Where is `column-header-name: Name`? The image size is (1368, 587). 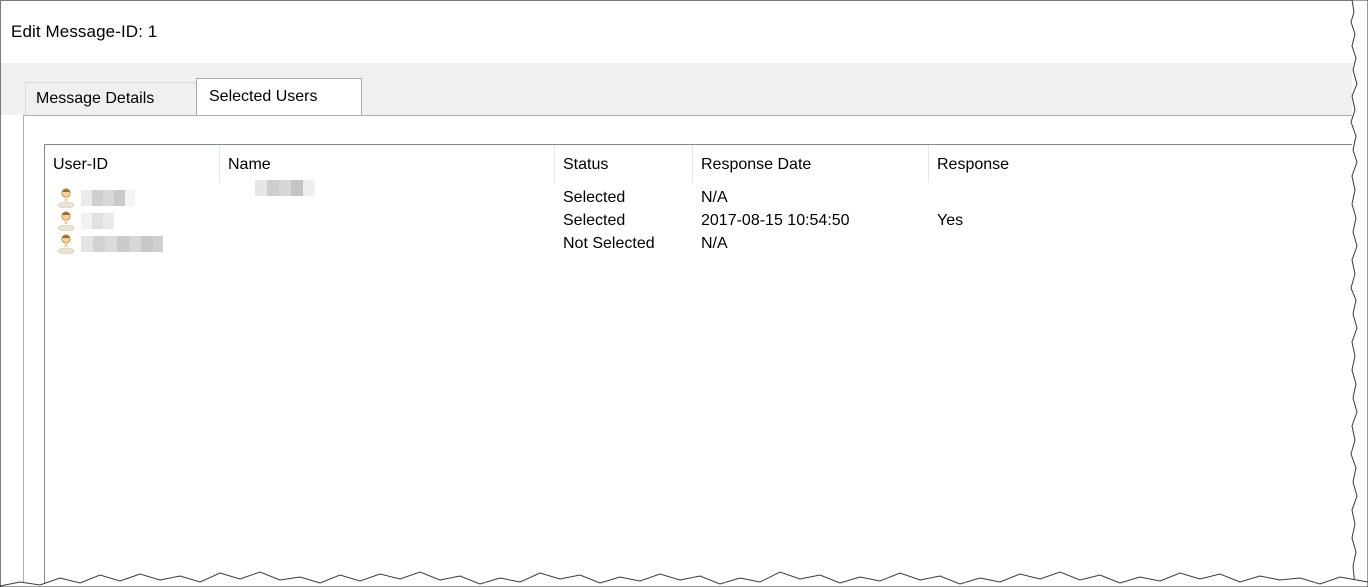 column-header-name: Name is located at coordinates (387, 164).